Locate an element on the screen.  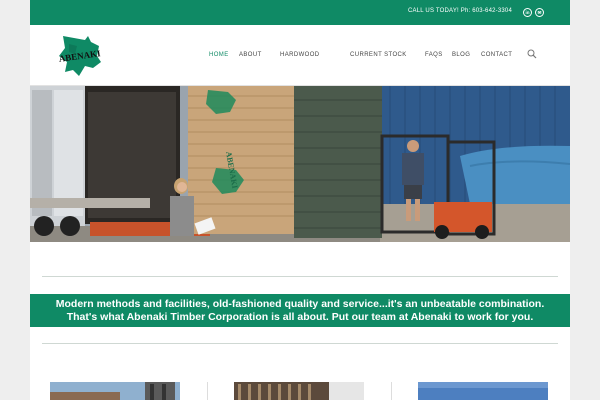
call-us-text: CALL US TODAY! Ph: 603-642-3304 is located at coordinates (459, 11).